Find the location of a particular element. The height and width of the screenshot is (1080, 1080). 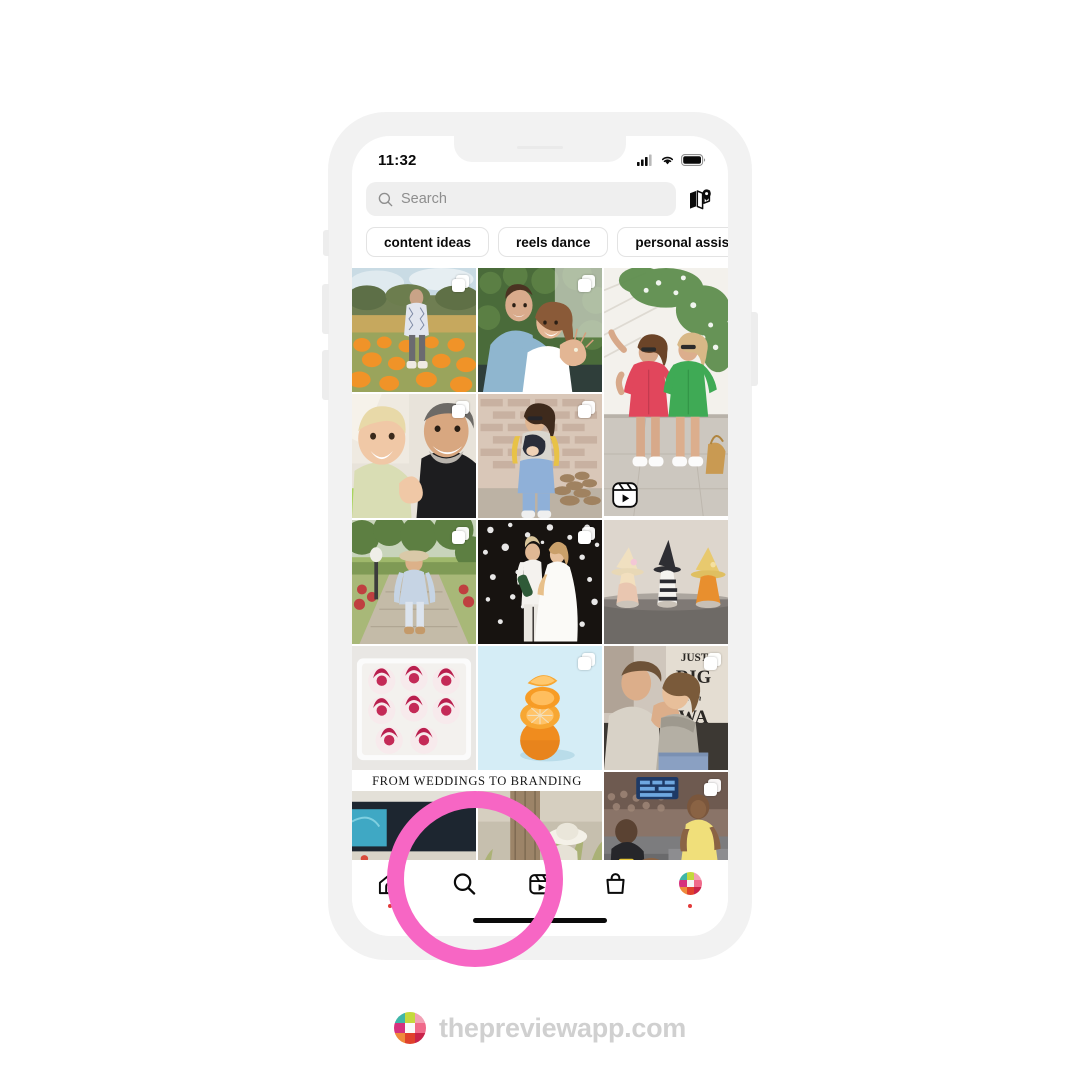

filter-pill-label: personal assis is located at coordinates (681, 242).